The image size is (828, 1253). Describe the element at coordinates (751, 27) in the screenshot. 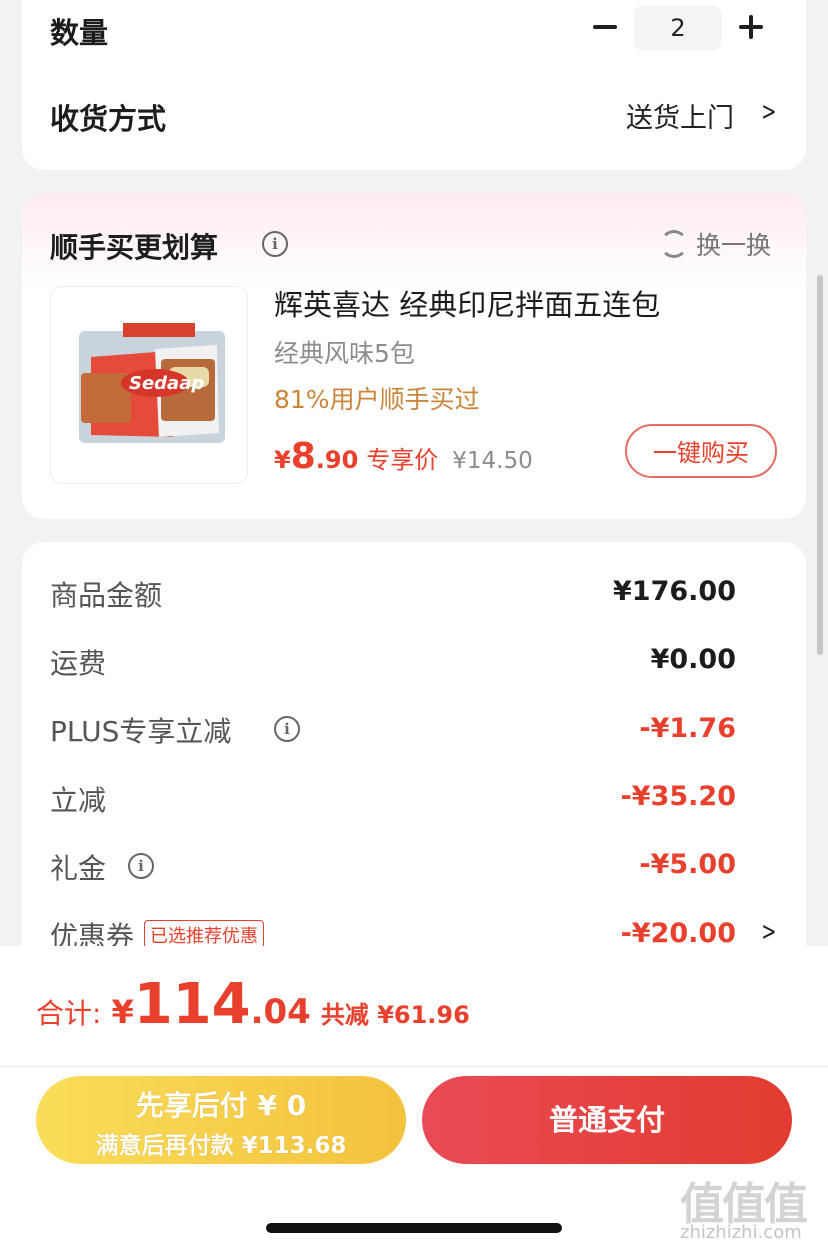

I see `plus-icon` at that location.